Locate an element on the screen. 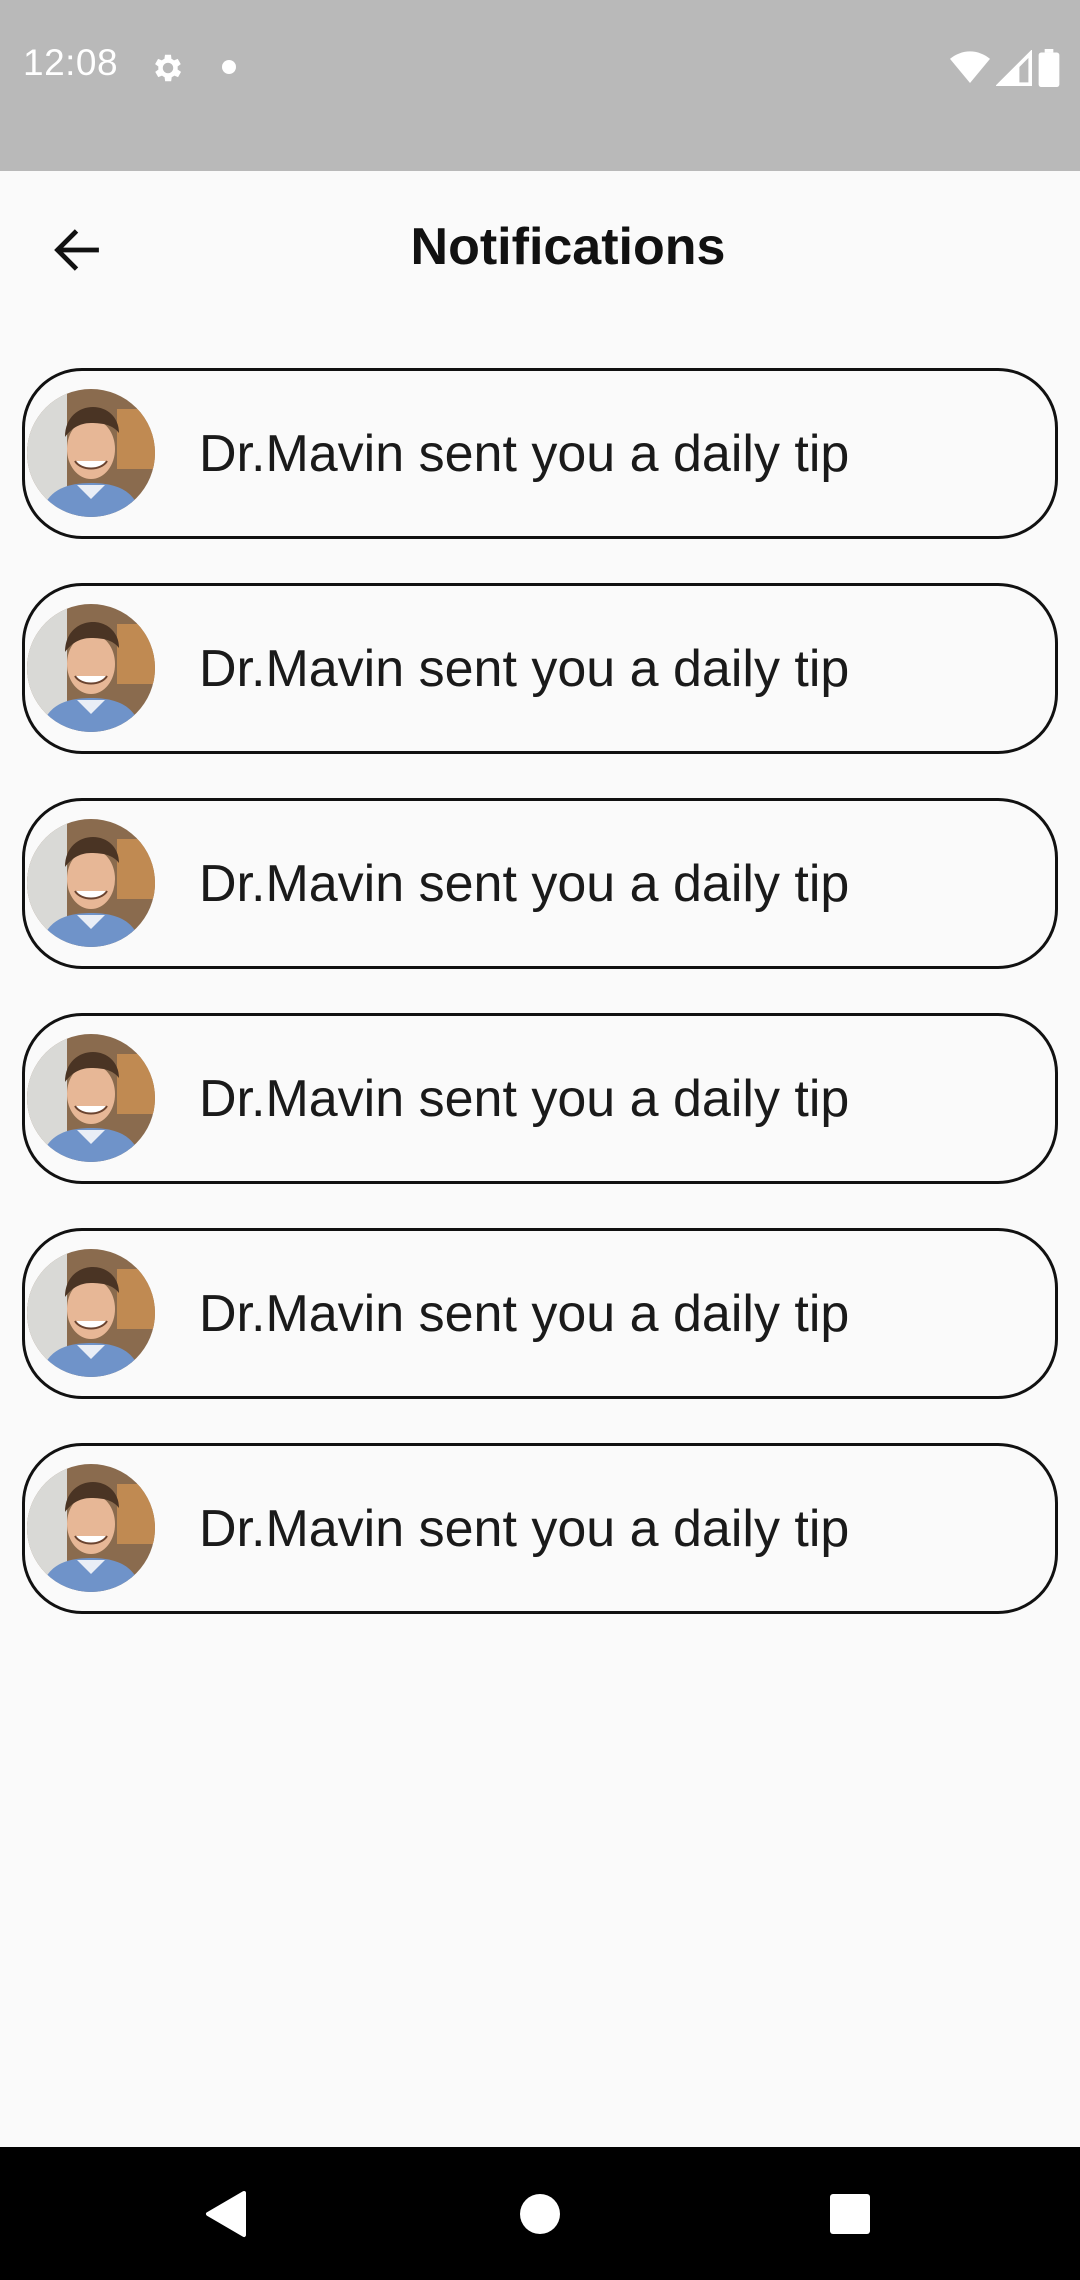 Image resolution: width=1080 pixels, height=2280 pixels. back-triangle-icon is located at coordinates (226, 2213).